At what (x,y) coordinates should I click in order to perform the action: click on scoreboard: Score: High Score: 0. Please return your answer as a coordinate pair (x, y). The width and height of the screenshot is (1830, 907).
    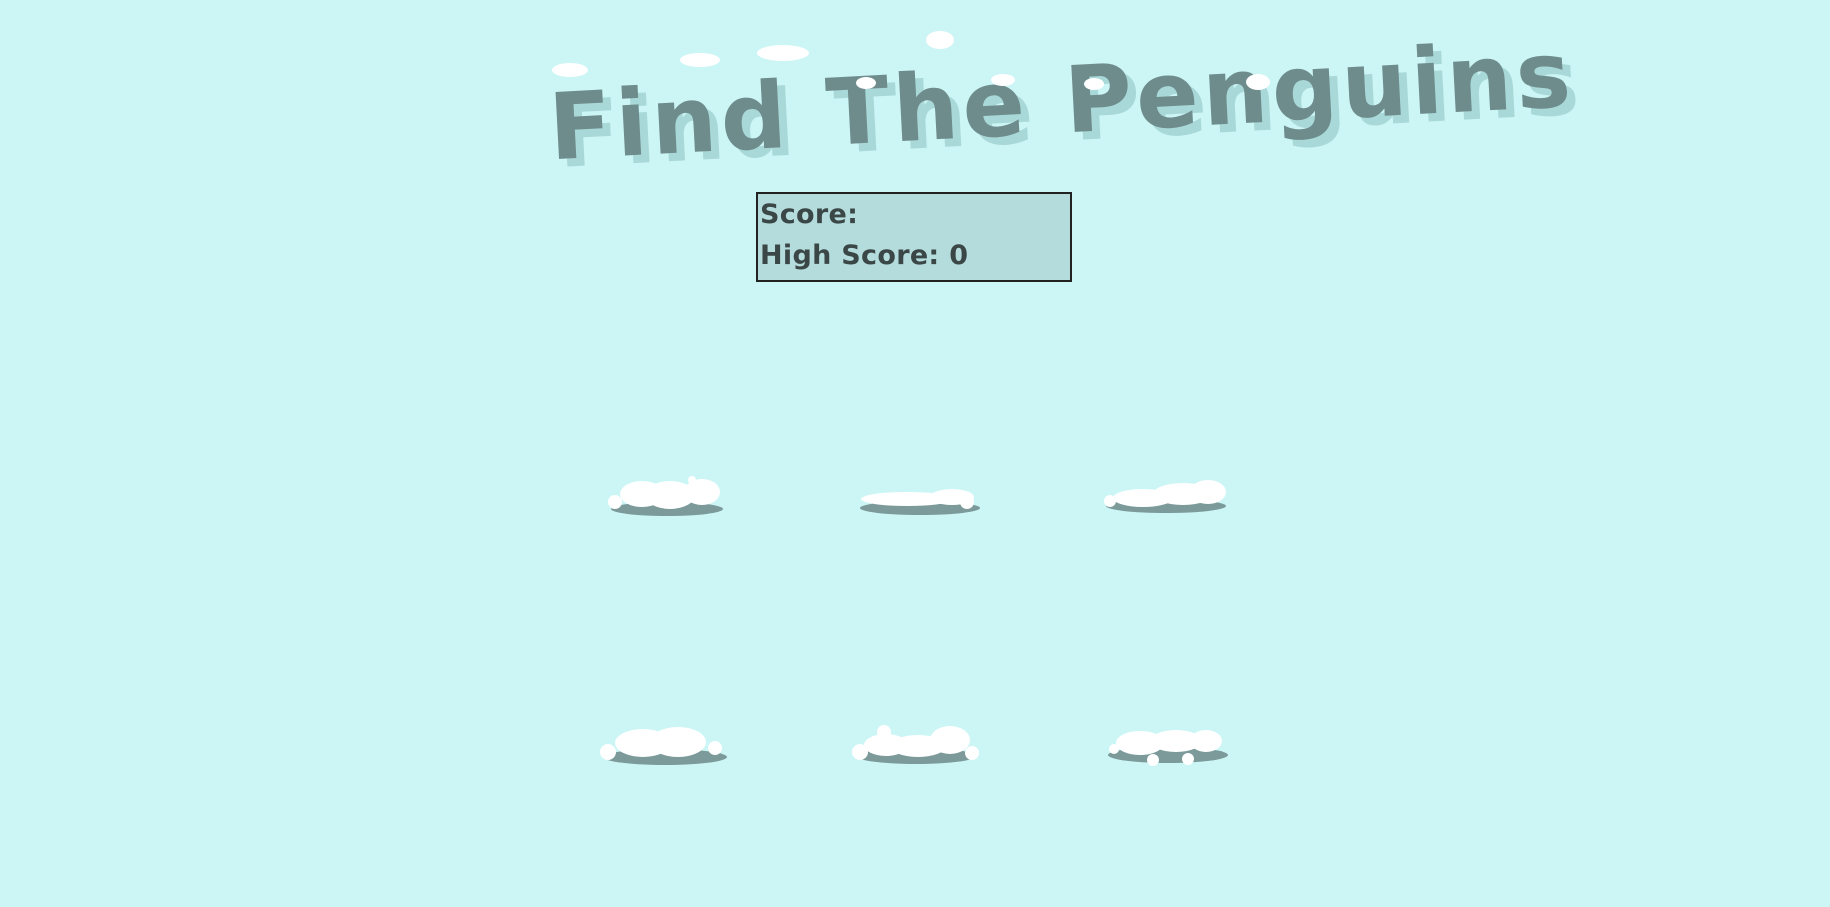
    Looking at the image, I should click on (914, 237).